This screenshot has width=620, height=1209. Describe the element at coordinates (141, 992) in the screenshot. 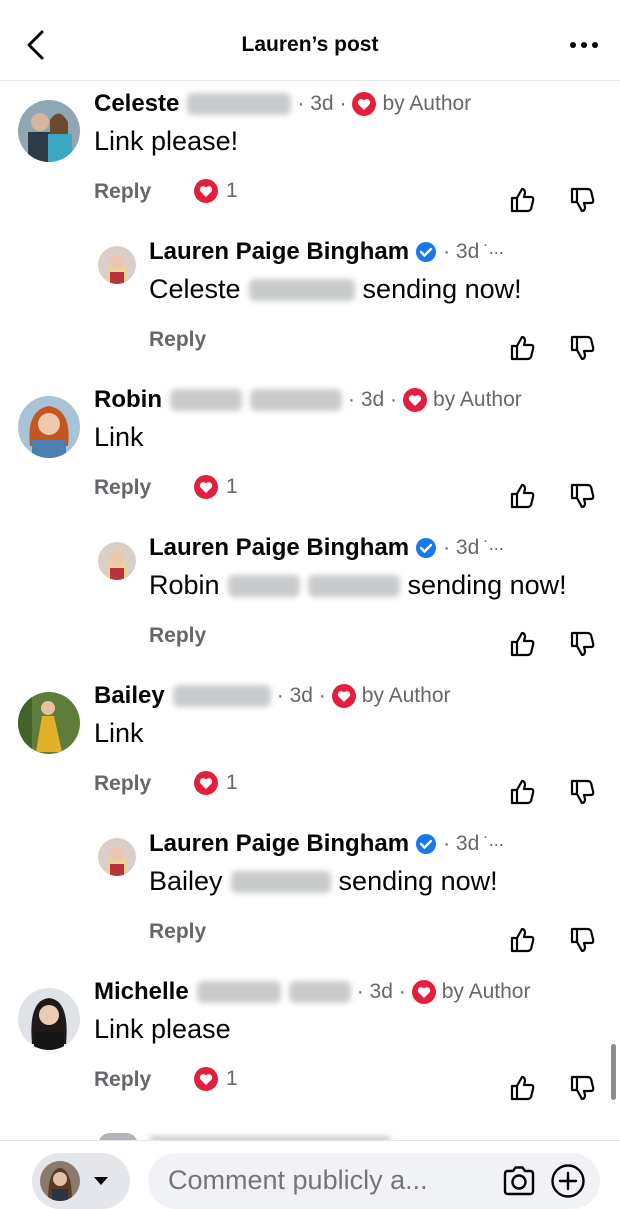

I see `commenter-name: Michelle` at that location.